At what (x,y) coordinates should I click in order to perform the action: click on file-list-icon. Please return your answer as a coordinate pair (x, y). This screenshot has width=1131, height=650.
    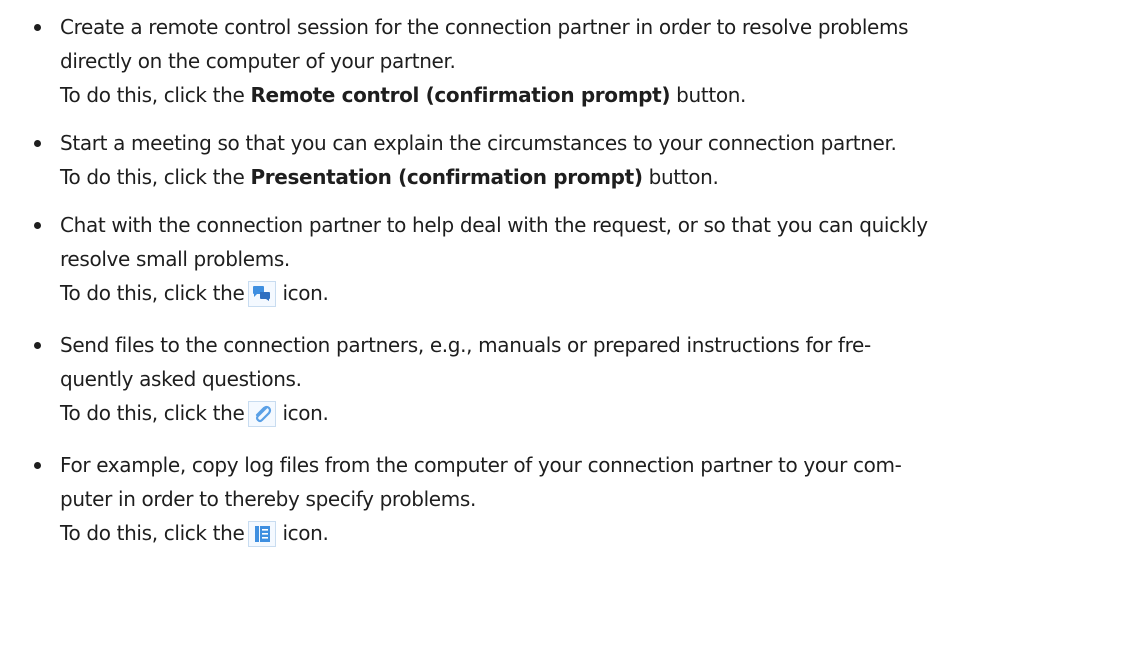
    Looking at the image, I should click on (262, 534).